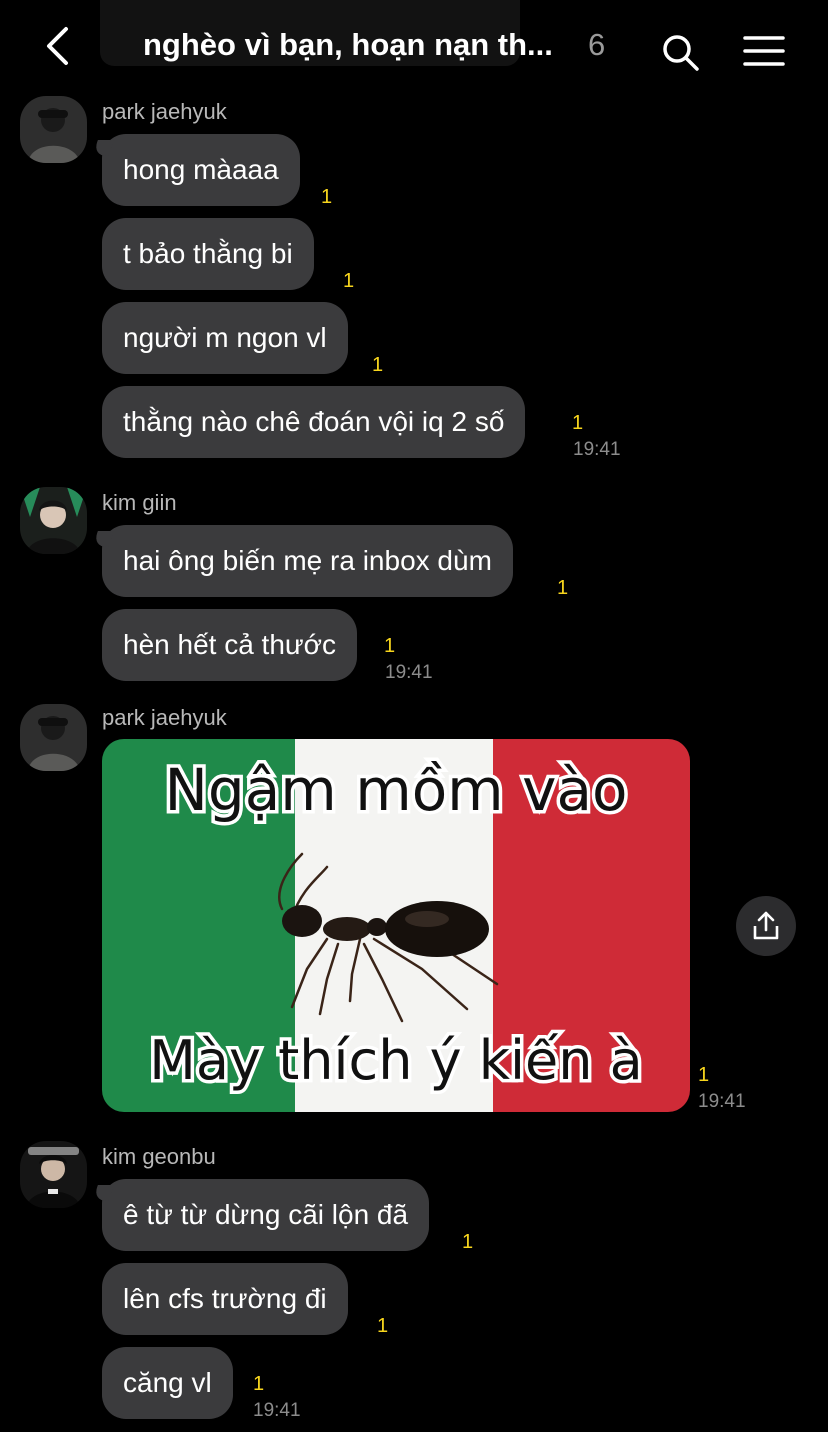 The image size is (828, 1432). I want to click on menu-button, so click(764, 51).